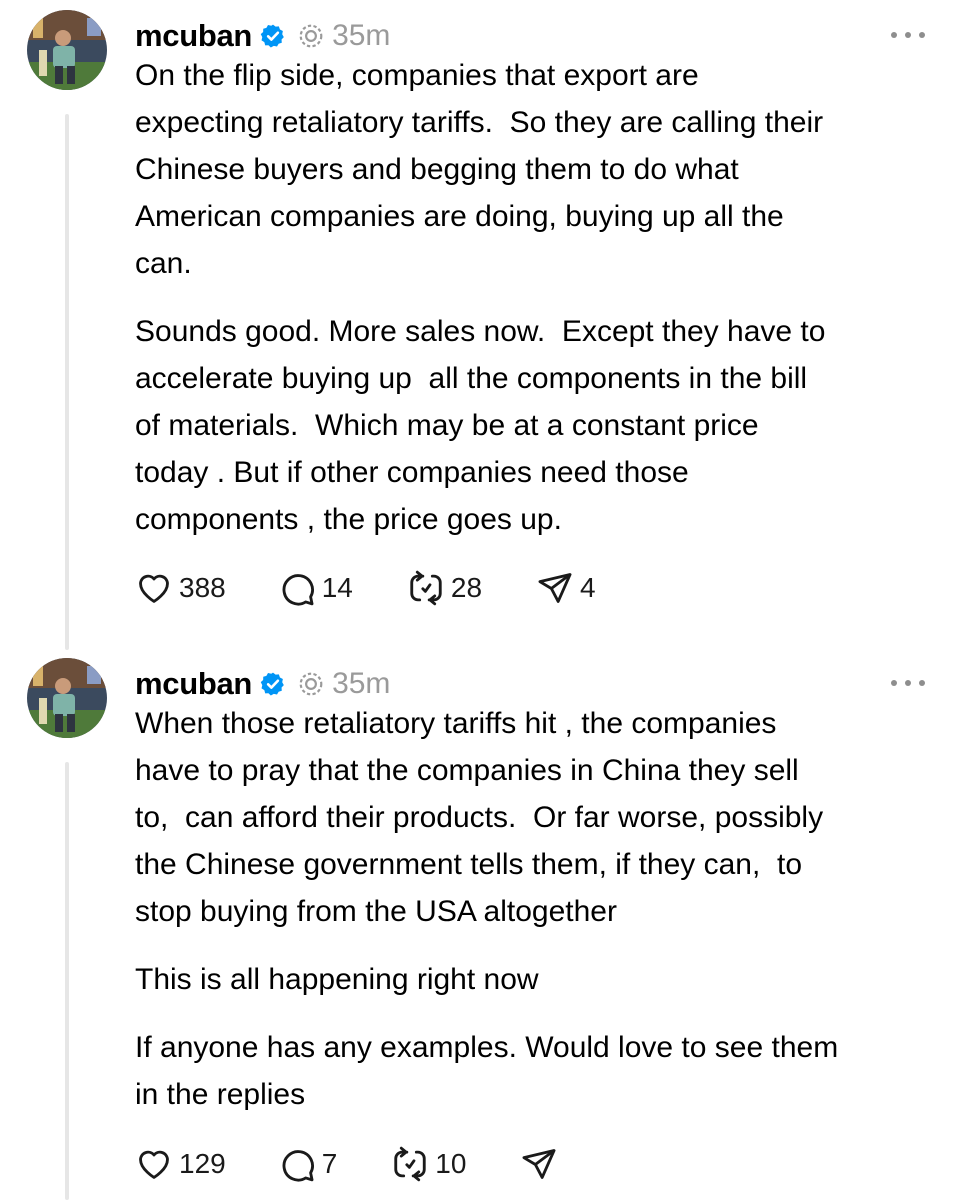  Describe the element at coordinates (337, 979) in the screenshot. I see `post-paragraph: This is all happening right now` at that location.